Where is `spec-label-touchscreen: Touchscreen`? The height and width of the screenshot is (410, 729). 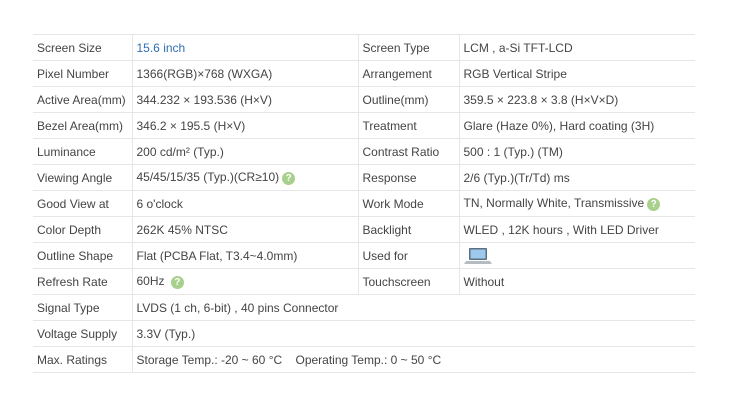 spec-label-touchscreen: Touchscreen is located at coordinates (408, 281).